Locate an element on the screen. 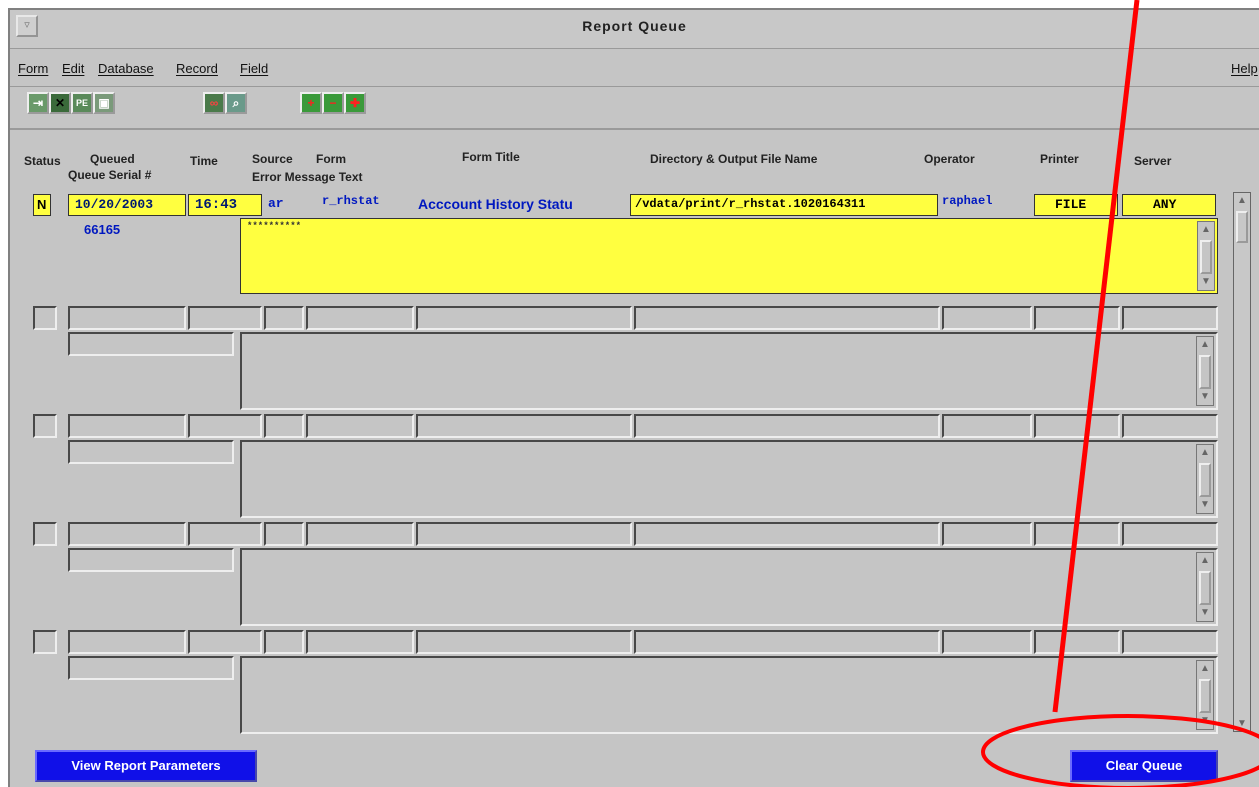 This screenshot has height=787, width=1259. menu-form: Form is located at coordinates (33, 68).